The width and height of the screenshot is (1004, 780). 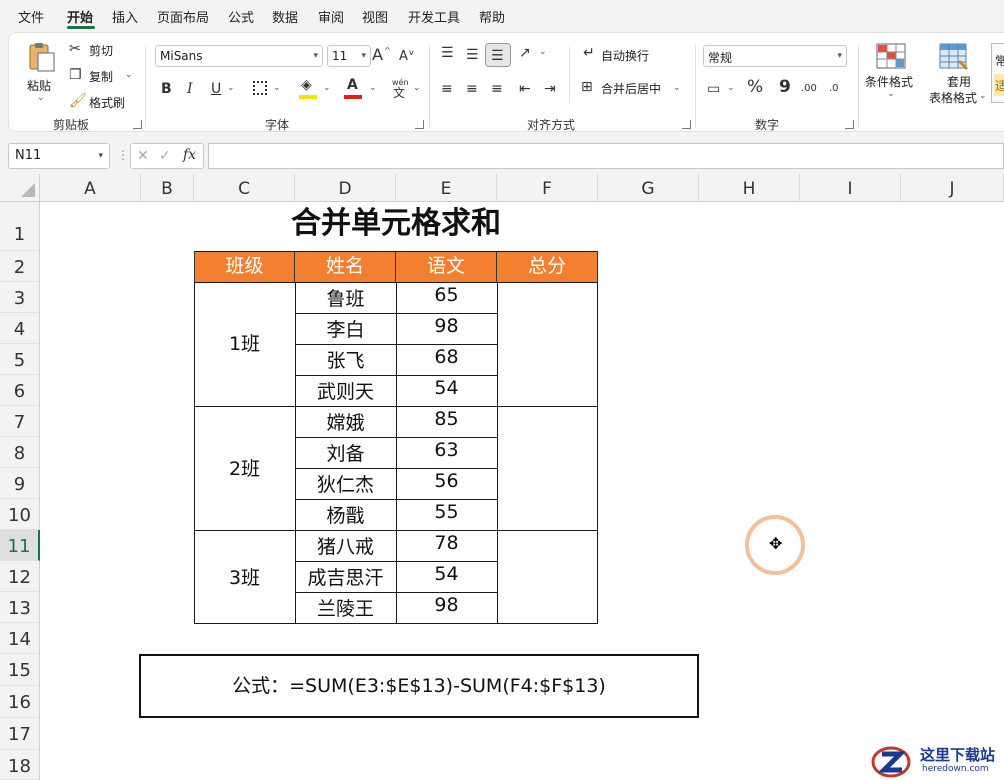 I want to click on text-direction-icon: ↗, so click(x=525, y=53).